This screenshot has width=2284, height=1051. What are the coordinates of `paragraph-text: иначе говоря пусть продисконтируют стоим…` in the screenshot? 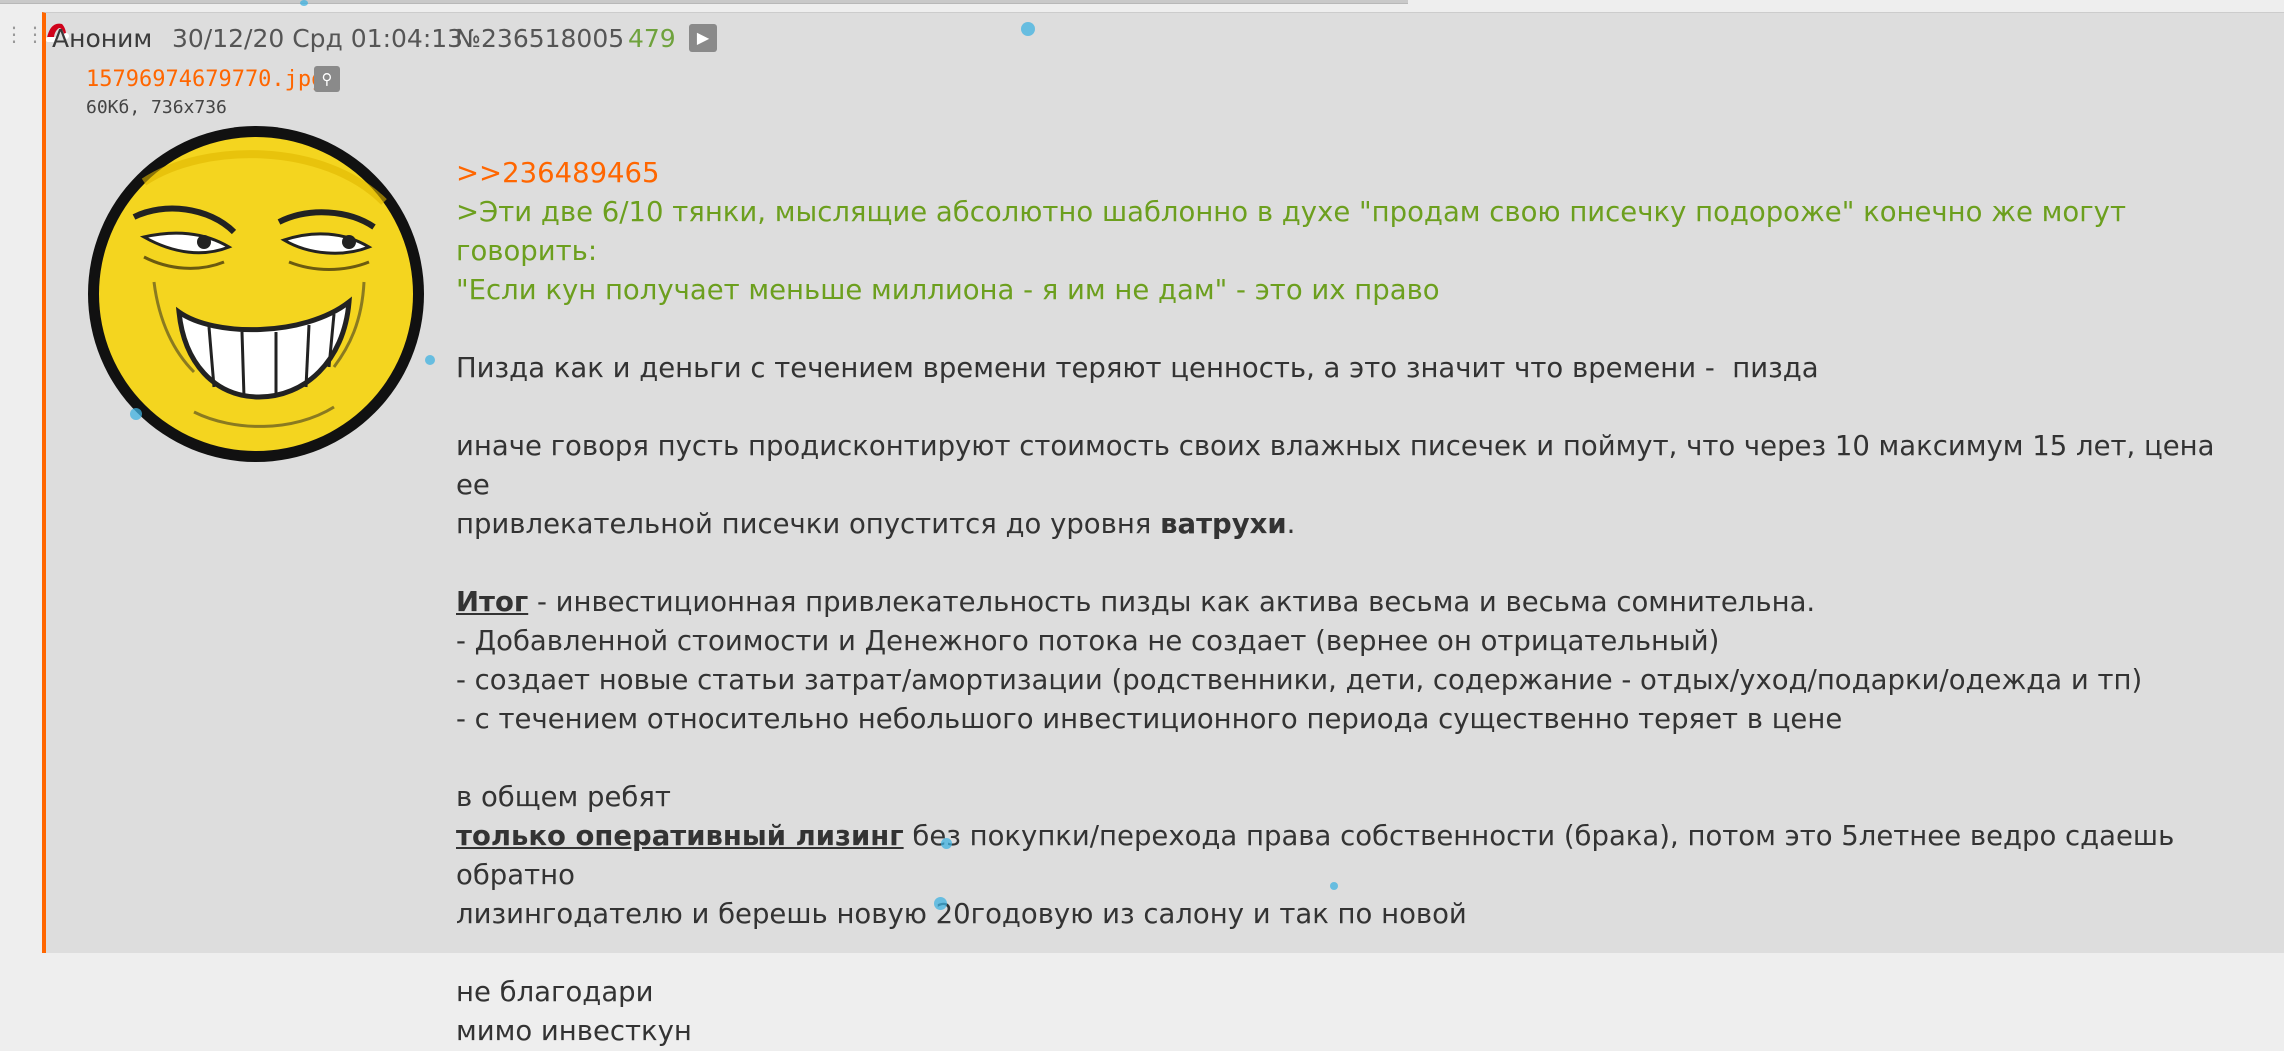 It's located at (1340, 465).